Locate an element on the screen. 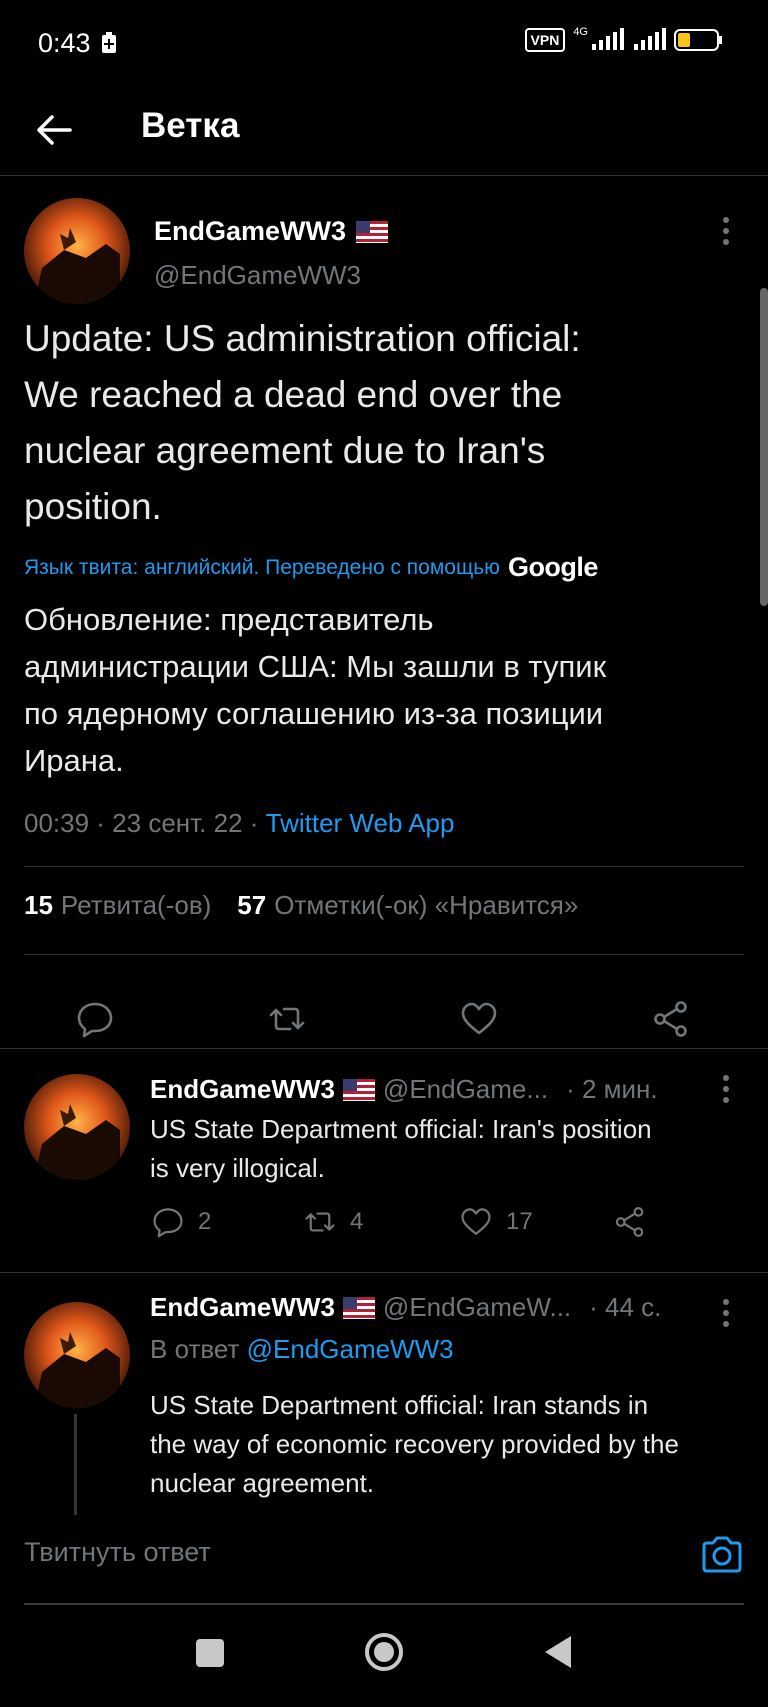 Image resolution: width=768 pixels, height=1707 pixels. signal-icon is located at coordinates (608, 39).